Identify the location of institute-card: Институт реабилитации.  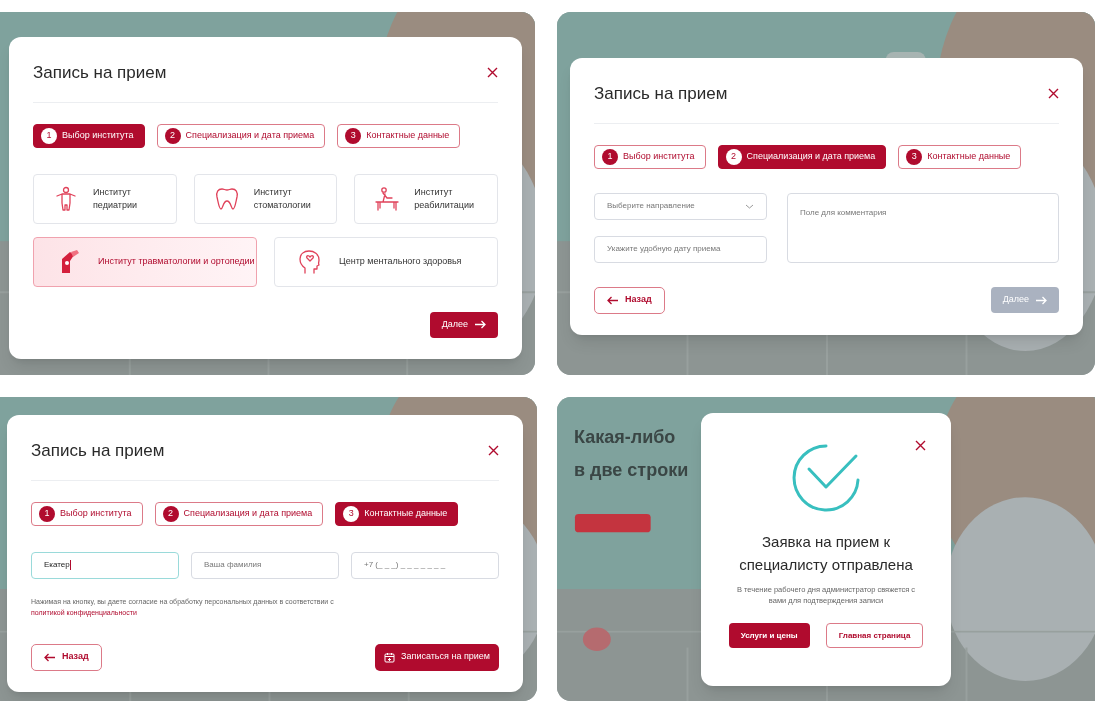
(426, 198).